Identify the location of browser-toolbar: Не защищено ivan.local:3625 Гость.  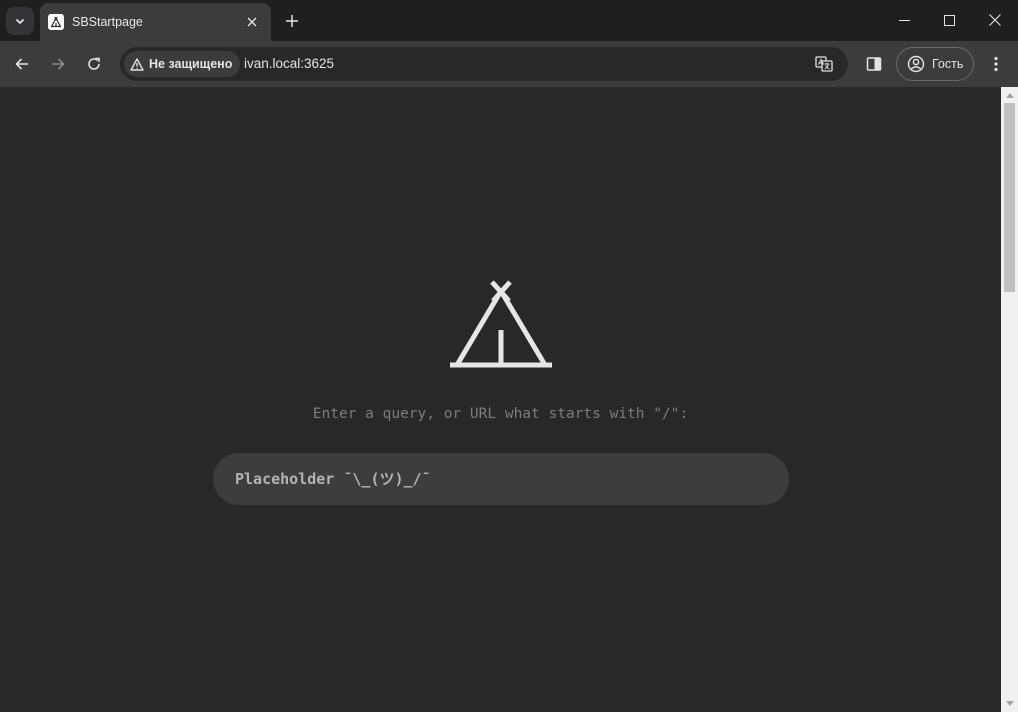
(509, 64).